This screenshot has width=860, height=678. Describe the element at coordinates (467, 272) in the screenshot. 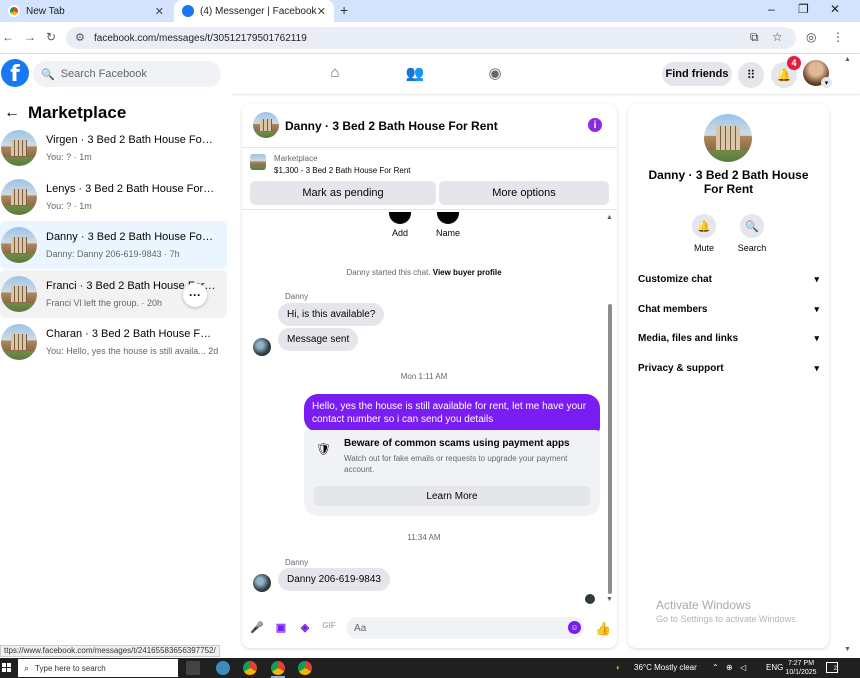

I see `view-buyer-profile-link: View buyer profile` at that location.